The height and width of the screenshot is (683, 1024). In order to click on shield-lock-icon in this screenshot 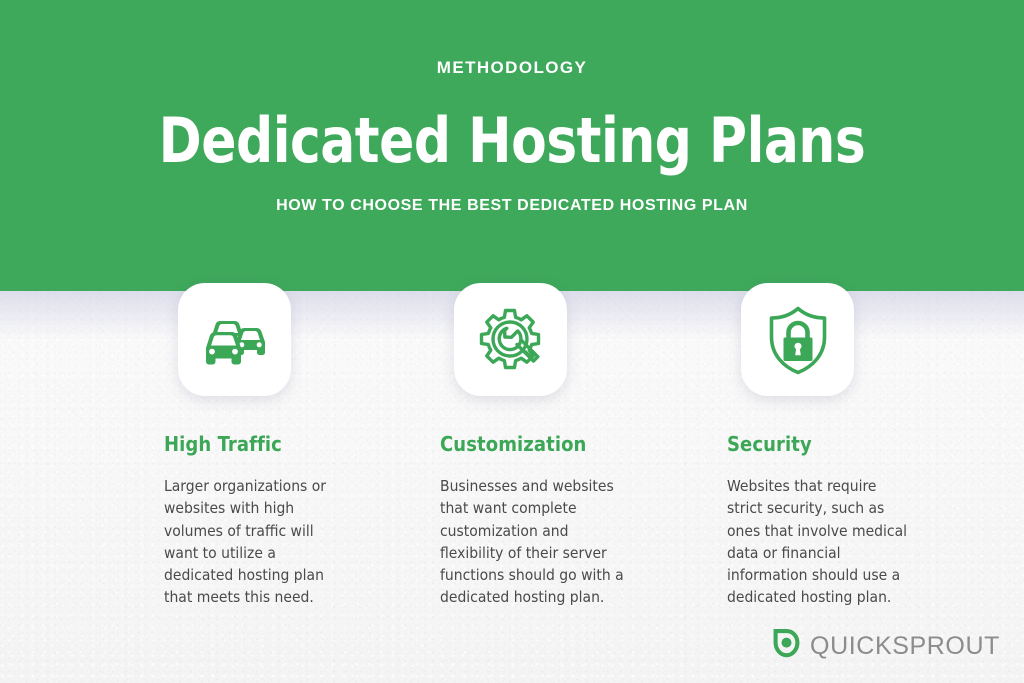, I will do `click(798, 340)`.